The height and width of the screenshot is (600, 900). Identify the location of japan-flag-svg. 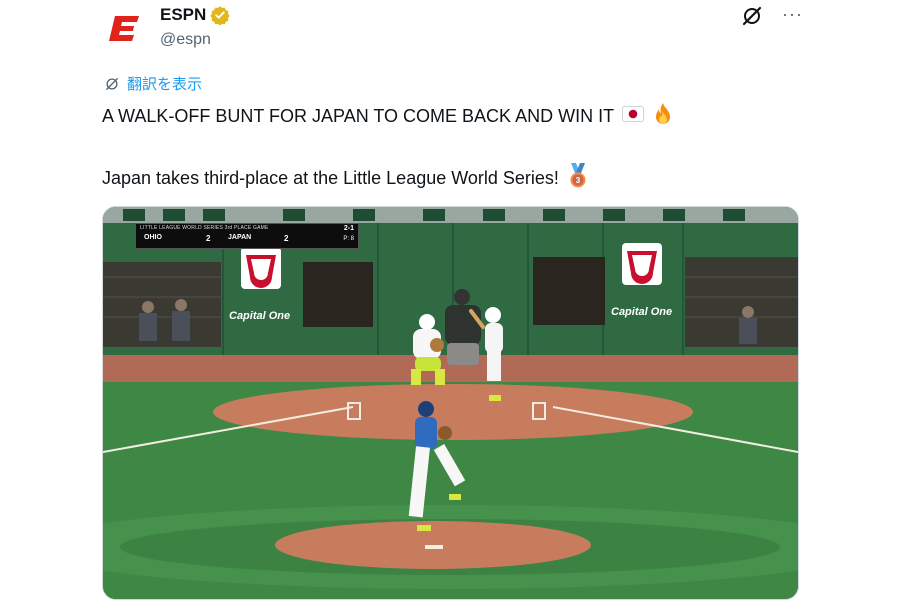
(633, 114).